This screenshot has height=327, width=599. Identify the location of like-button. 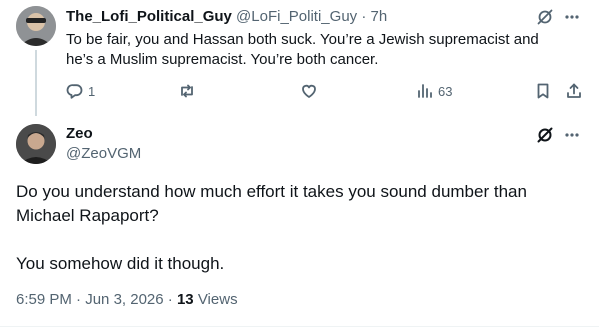
(309, 91).